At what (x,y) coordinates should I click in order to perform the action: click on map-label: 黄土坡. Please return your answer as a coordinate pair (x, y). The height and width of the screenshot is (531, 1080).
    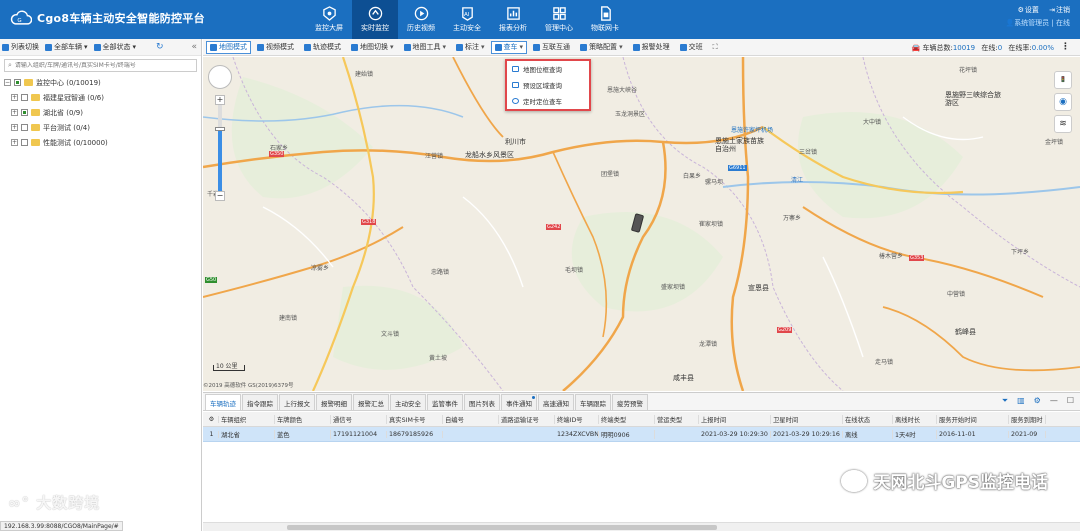
    Looking at the image, I should click on (438, 358).